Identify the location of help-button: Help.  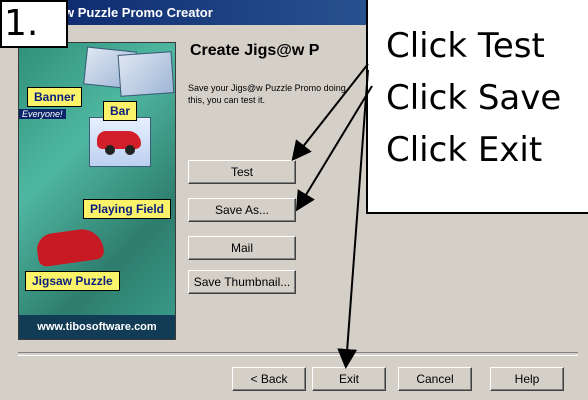
(527, 379).